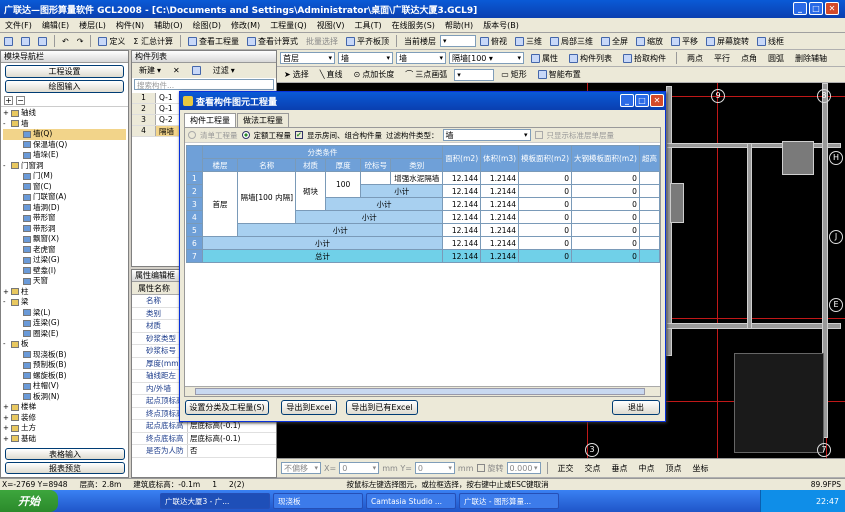 This screenshot has width=845, height=512. What do you see at coordinates (753, 145) in the screenshot?
I see `wall-segment` at bounding box center [753, 145].